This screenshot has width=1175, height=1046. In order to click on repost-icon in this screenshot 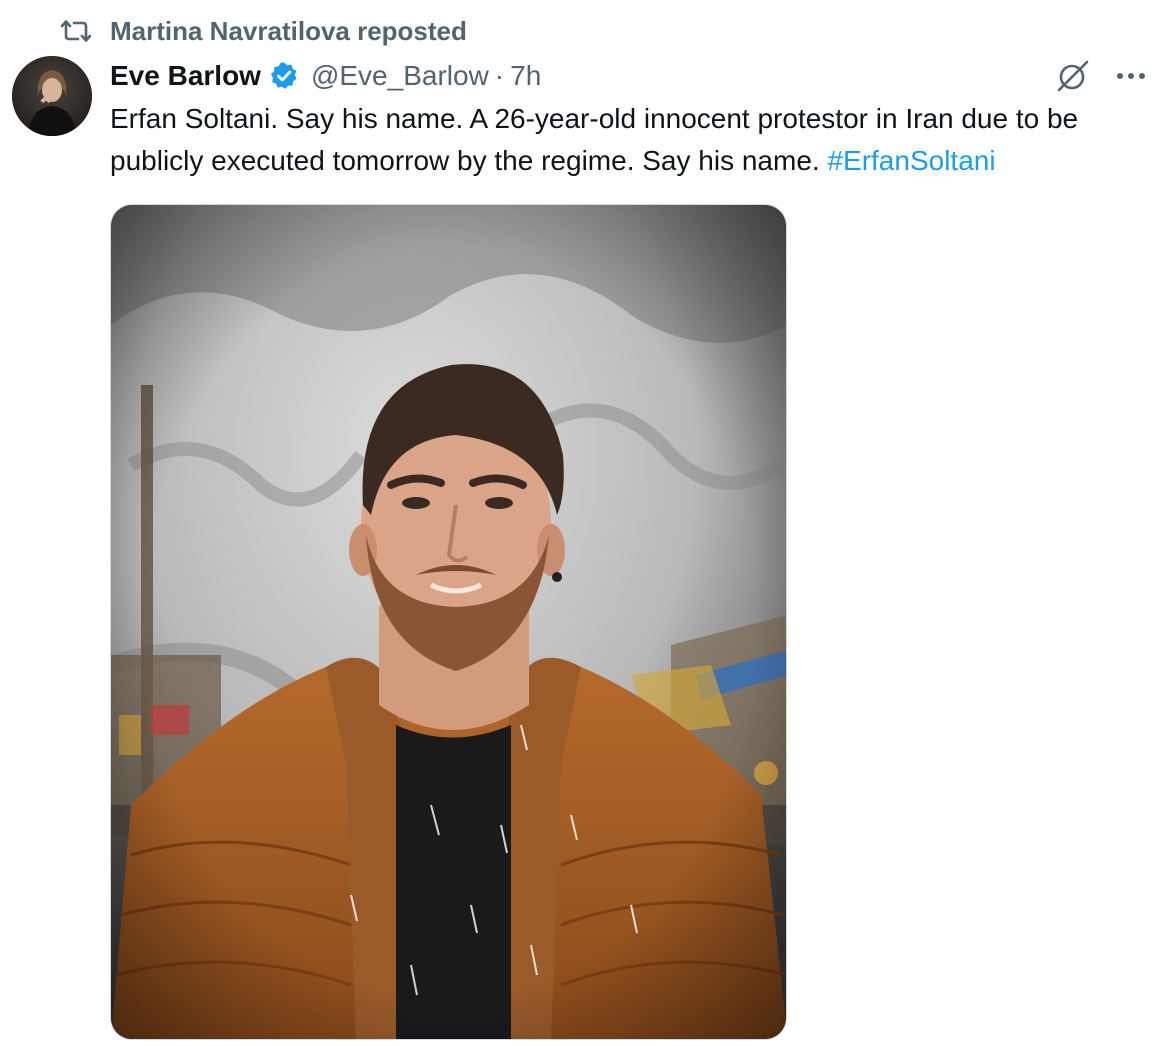, I will do `click(76, 31)`.